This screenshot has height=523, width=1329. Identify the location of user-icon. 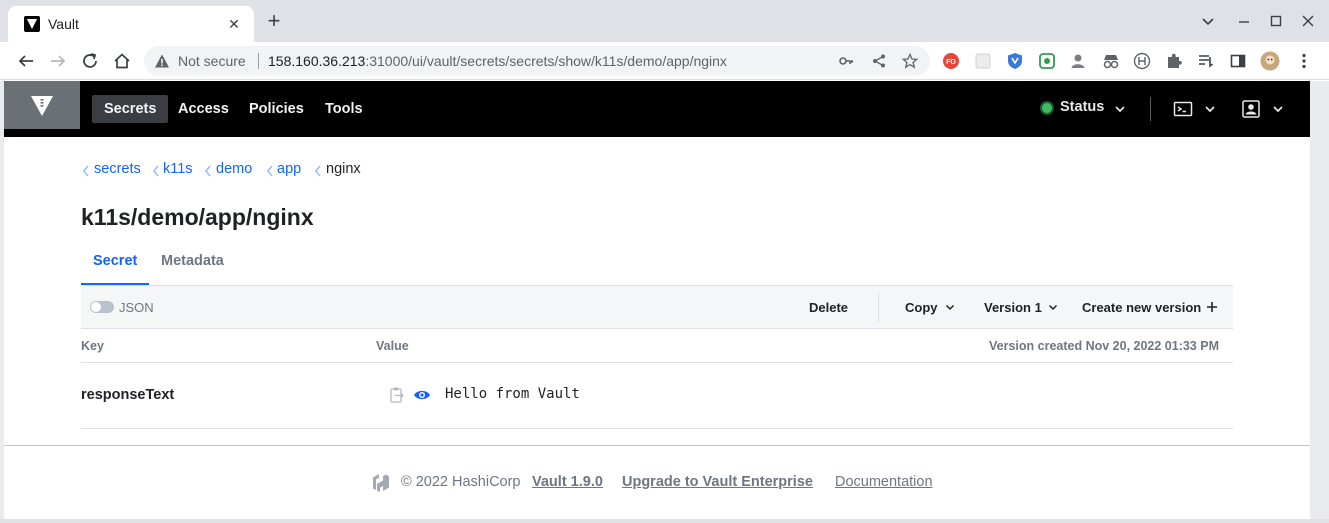
(1251, 109).